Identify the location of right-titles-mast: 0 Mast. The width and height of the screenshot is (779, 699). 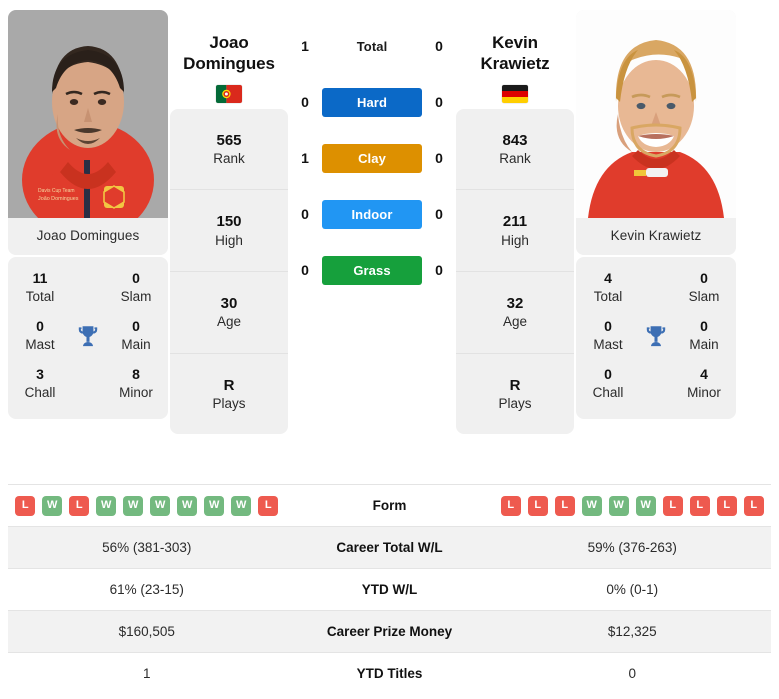
(608, 335).